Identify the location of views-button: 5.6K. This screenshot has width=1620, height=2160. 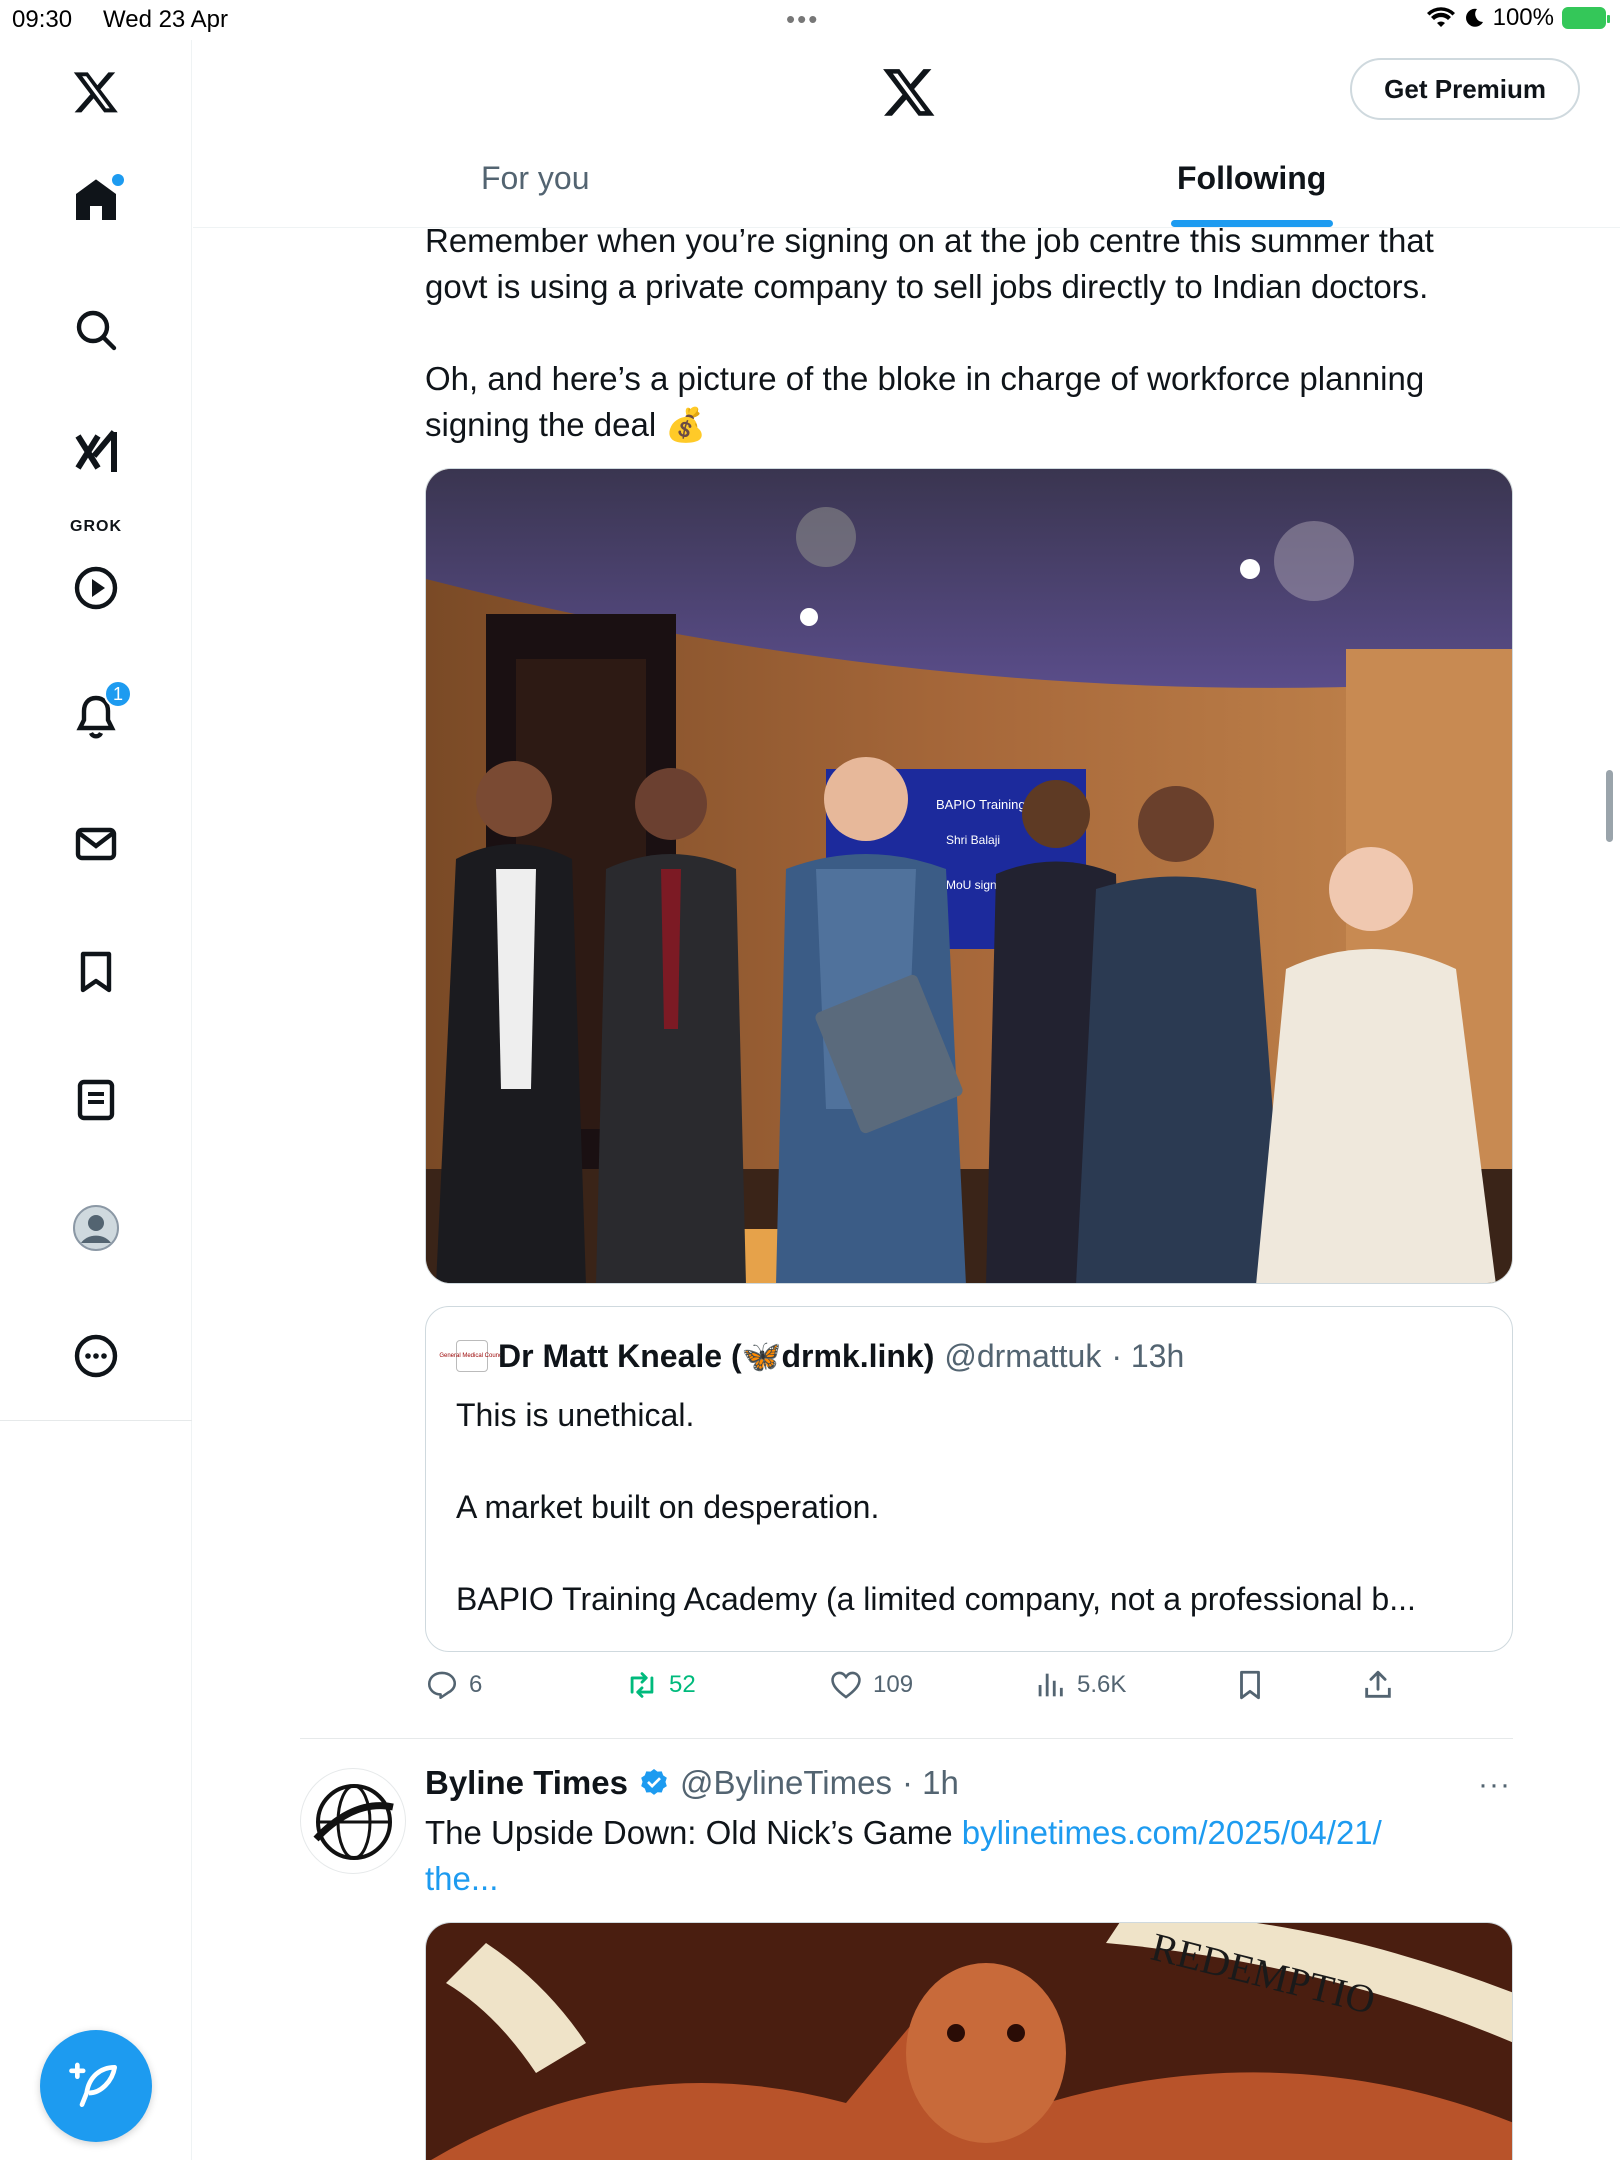
(1079, 1685).